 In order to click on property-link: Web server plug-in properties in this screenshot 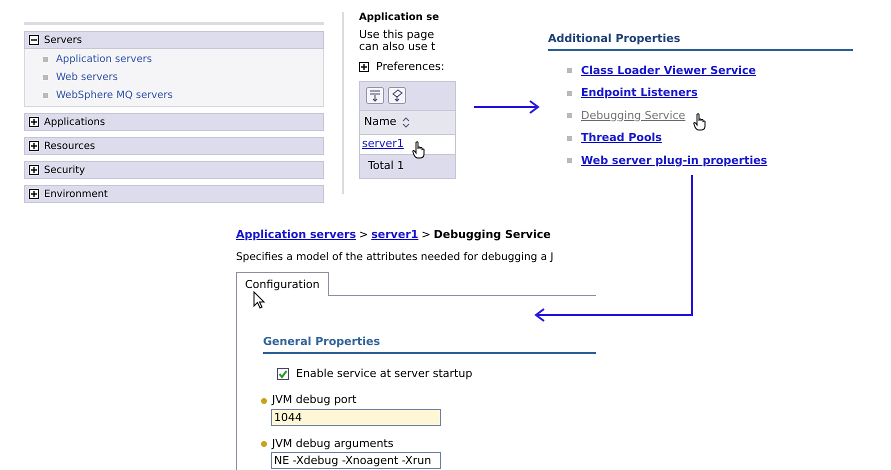, I will do `click(674, 160)`.